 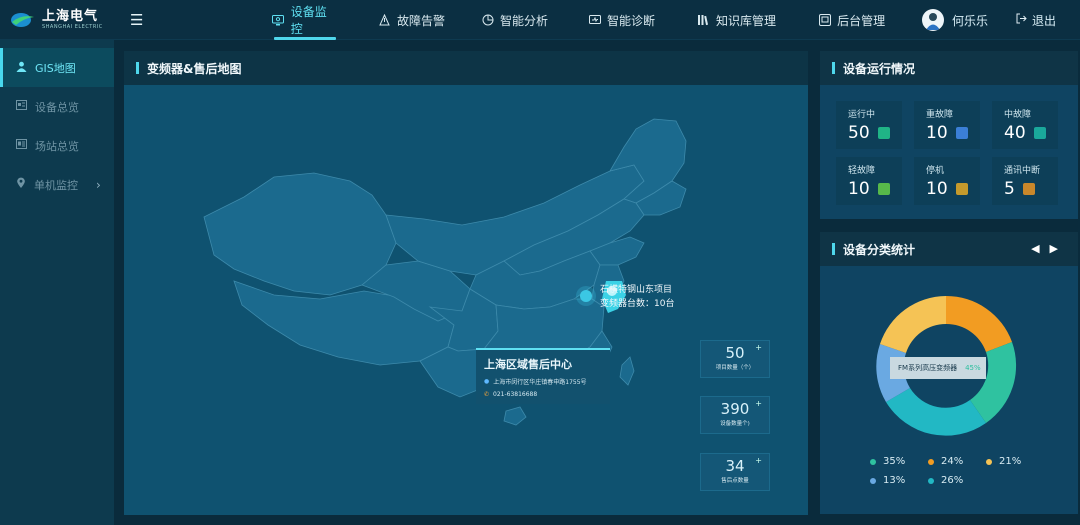 I want to click on legend-value: 13%, so click(x=894, y=480).